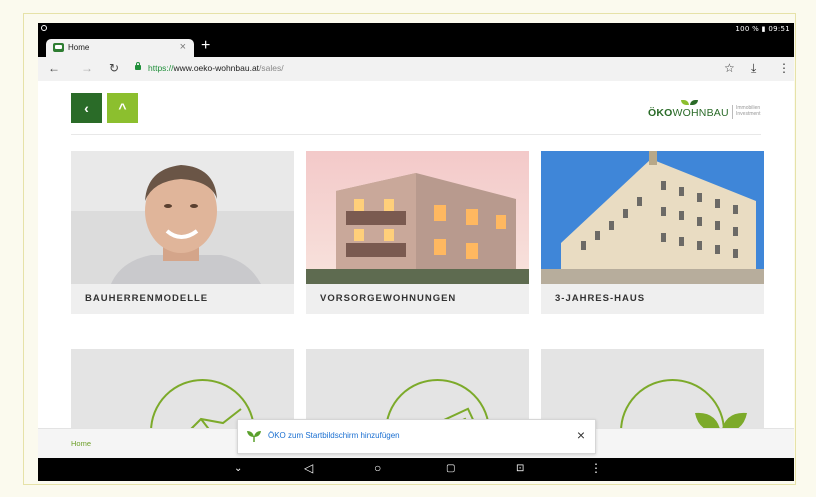 The width and height of the screenshot is (816, 497). I want to click on back-arrow-icon: ←, so click(54, 68).